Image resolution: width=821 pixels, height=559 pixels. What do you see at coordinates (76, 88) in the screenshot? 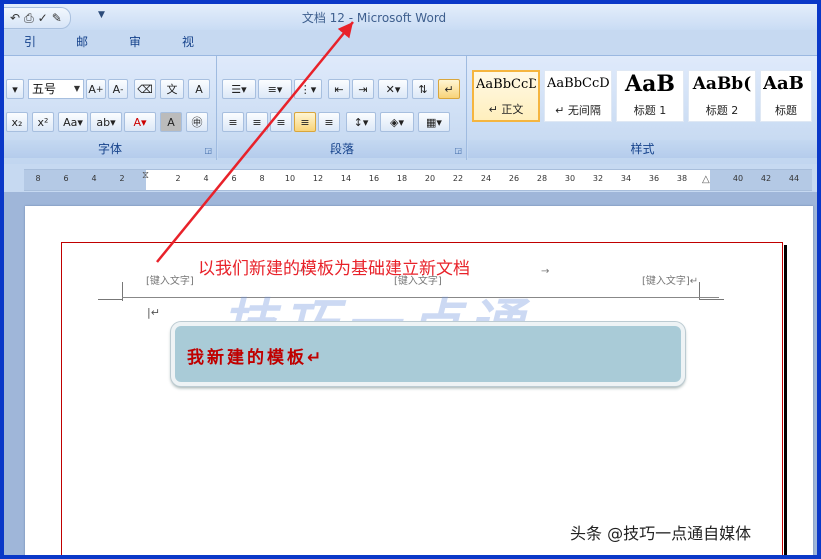
I see `chevron-down-icon: ▼` at bounding box center [76, 88].